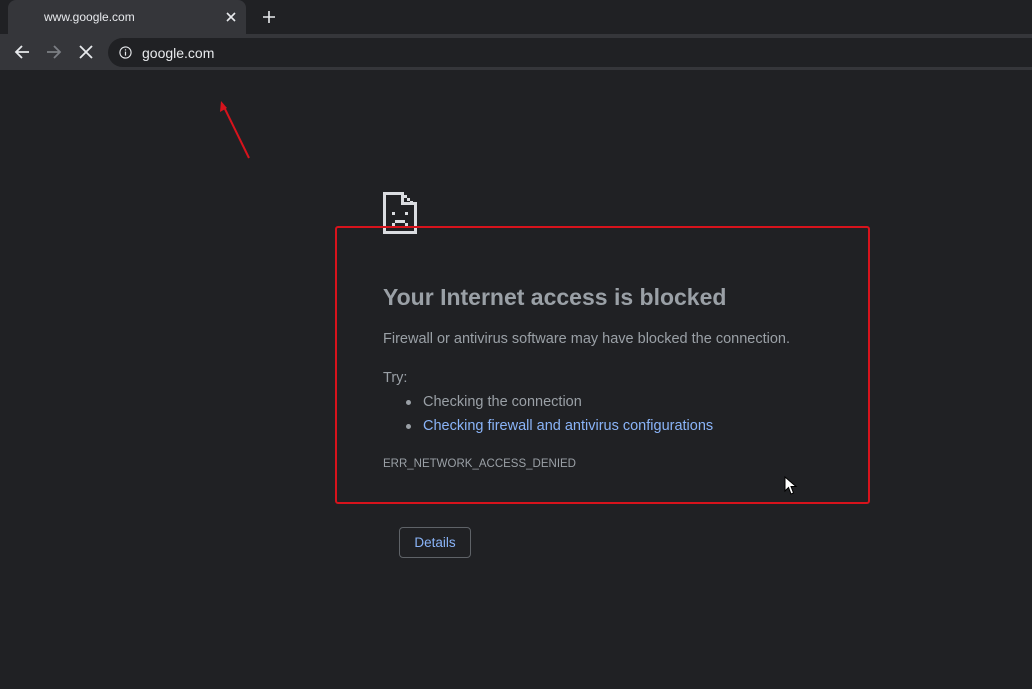  Describe the element at coordinates (235, 130) in the screenshot. I see `annotation-arrow-icon` at that location.